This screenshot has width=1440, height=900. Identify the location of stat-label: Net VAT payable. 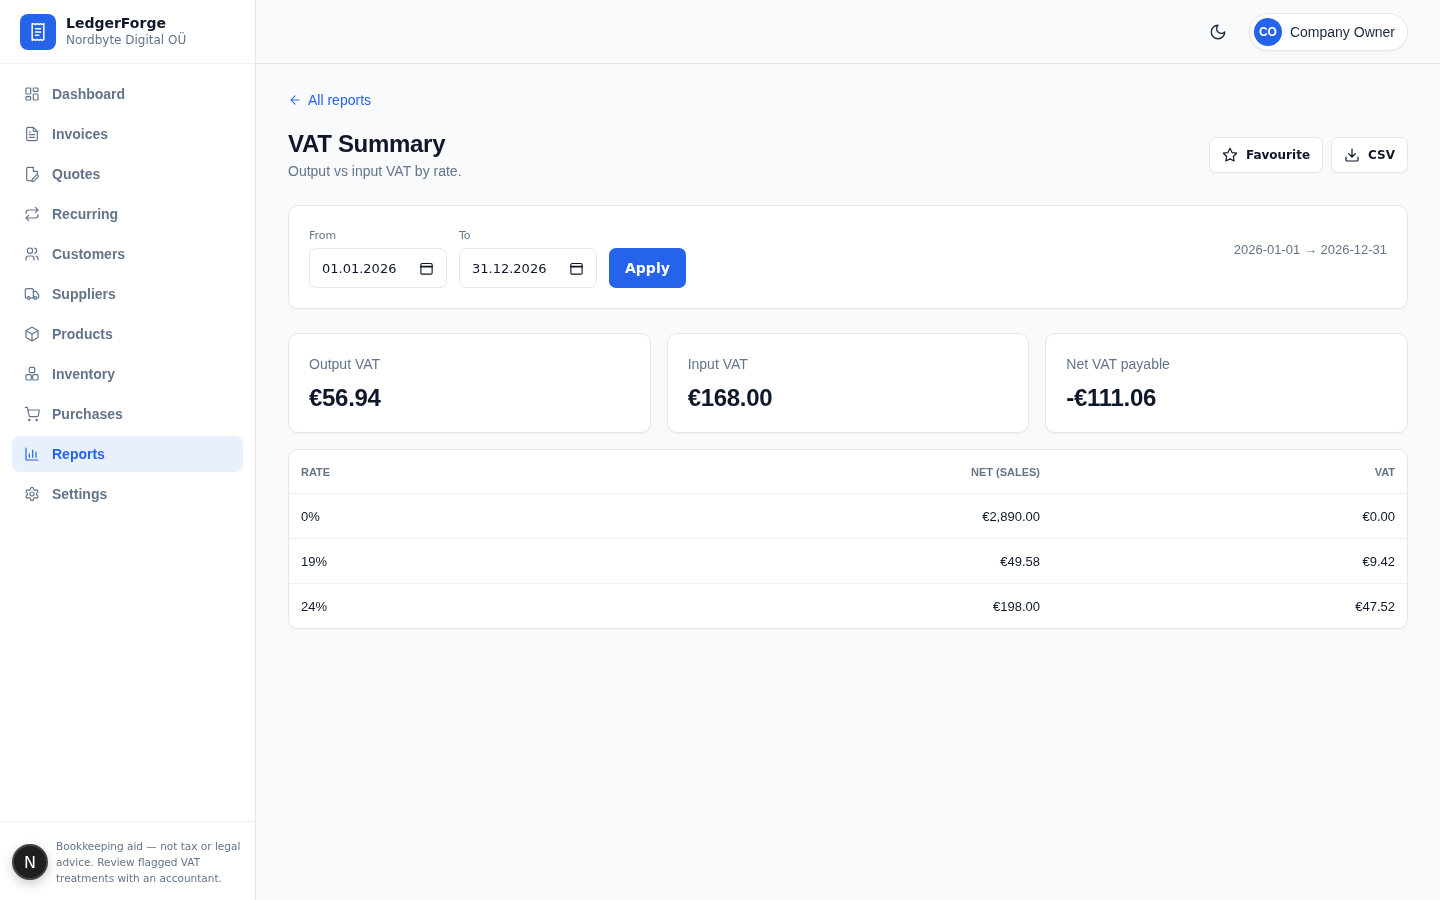
(1118, 364).